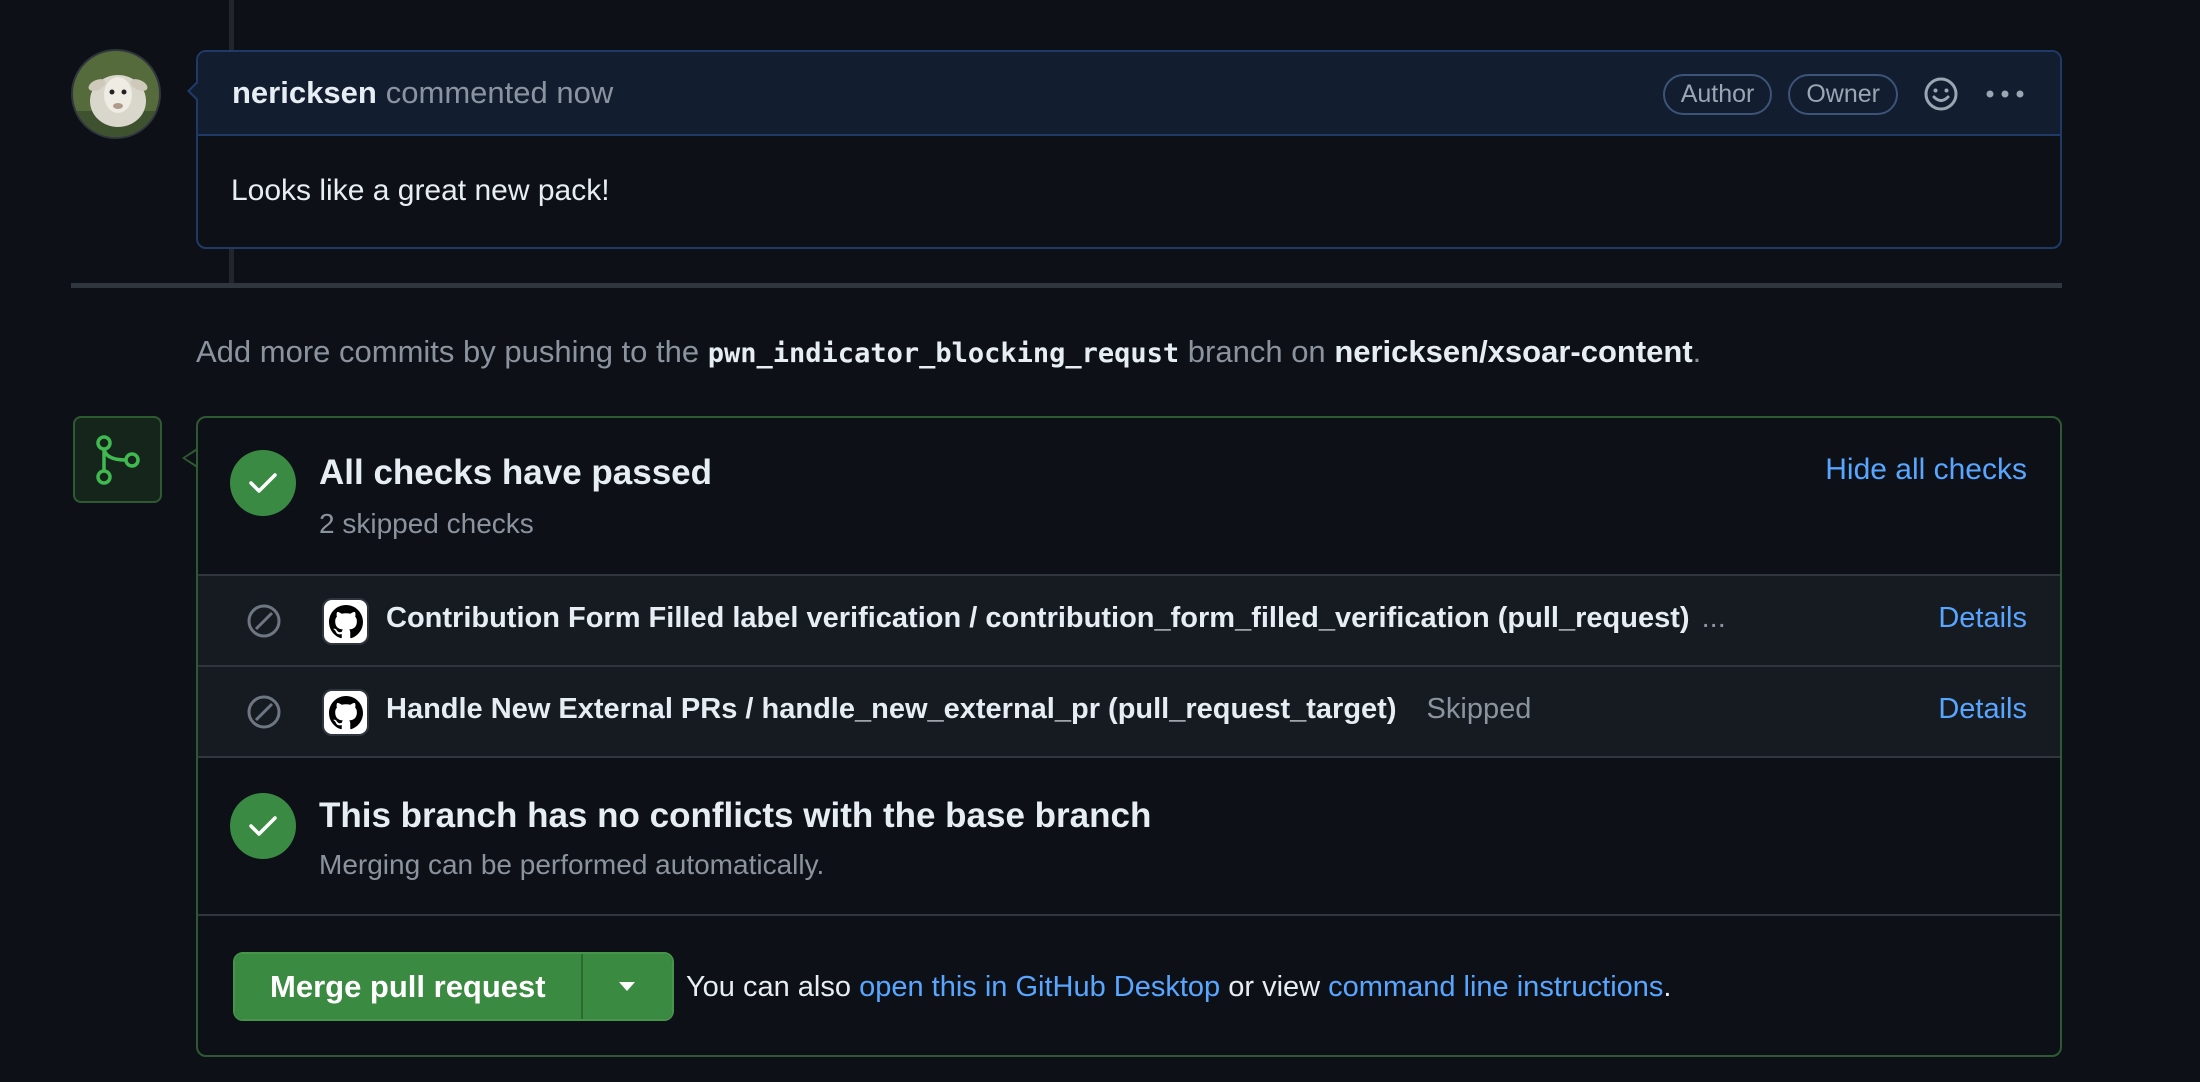 This screenshot has width=2200, height=1082. Describe the element at coordinates (1667, 987) in the screenshot. I see `merge-hint-suffix: .` at that location.